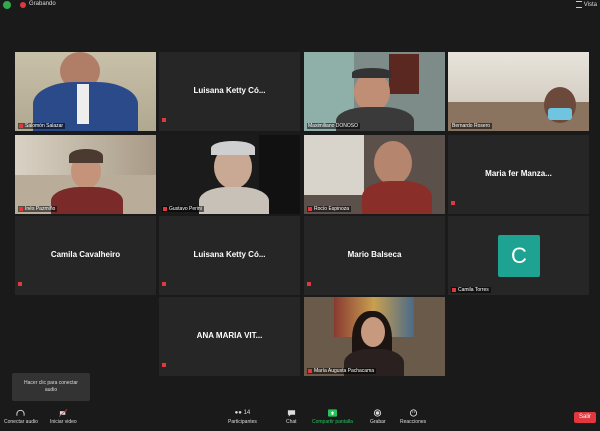 The image size is (600, 431). Describe the element at coordinates (300, 5) in the screenshot. I see `top-bar: Grabando Vista` at that location.